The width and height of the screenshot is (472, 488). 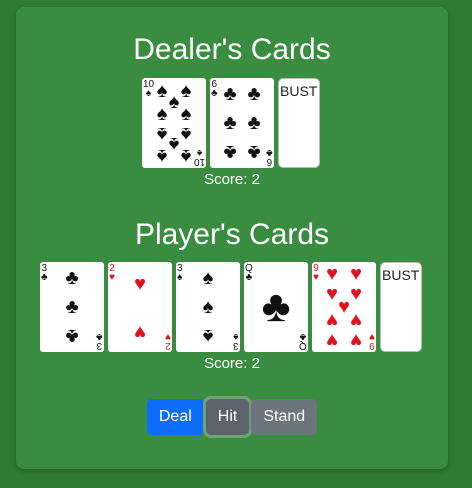 I want to click on player-score: Score: 2, so click(x=232, y=363).